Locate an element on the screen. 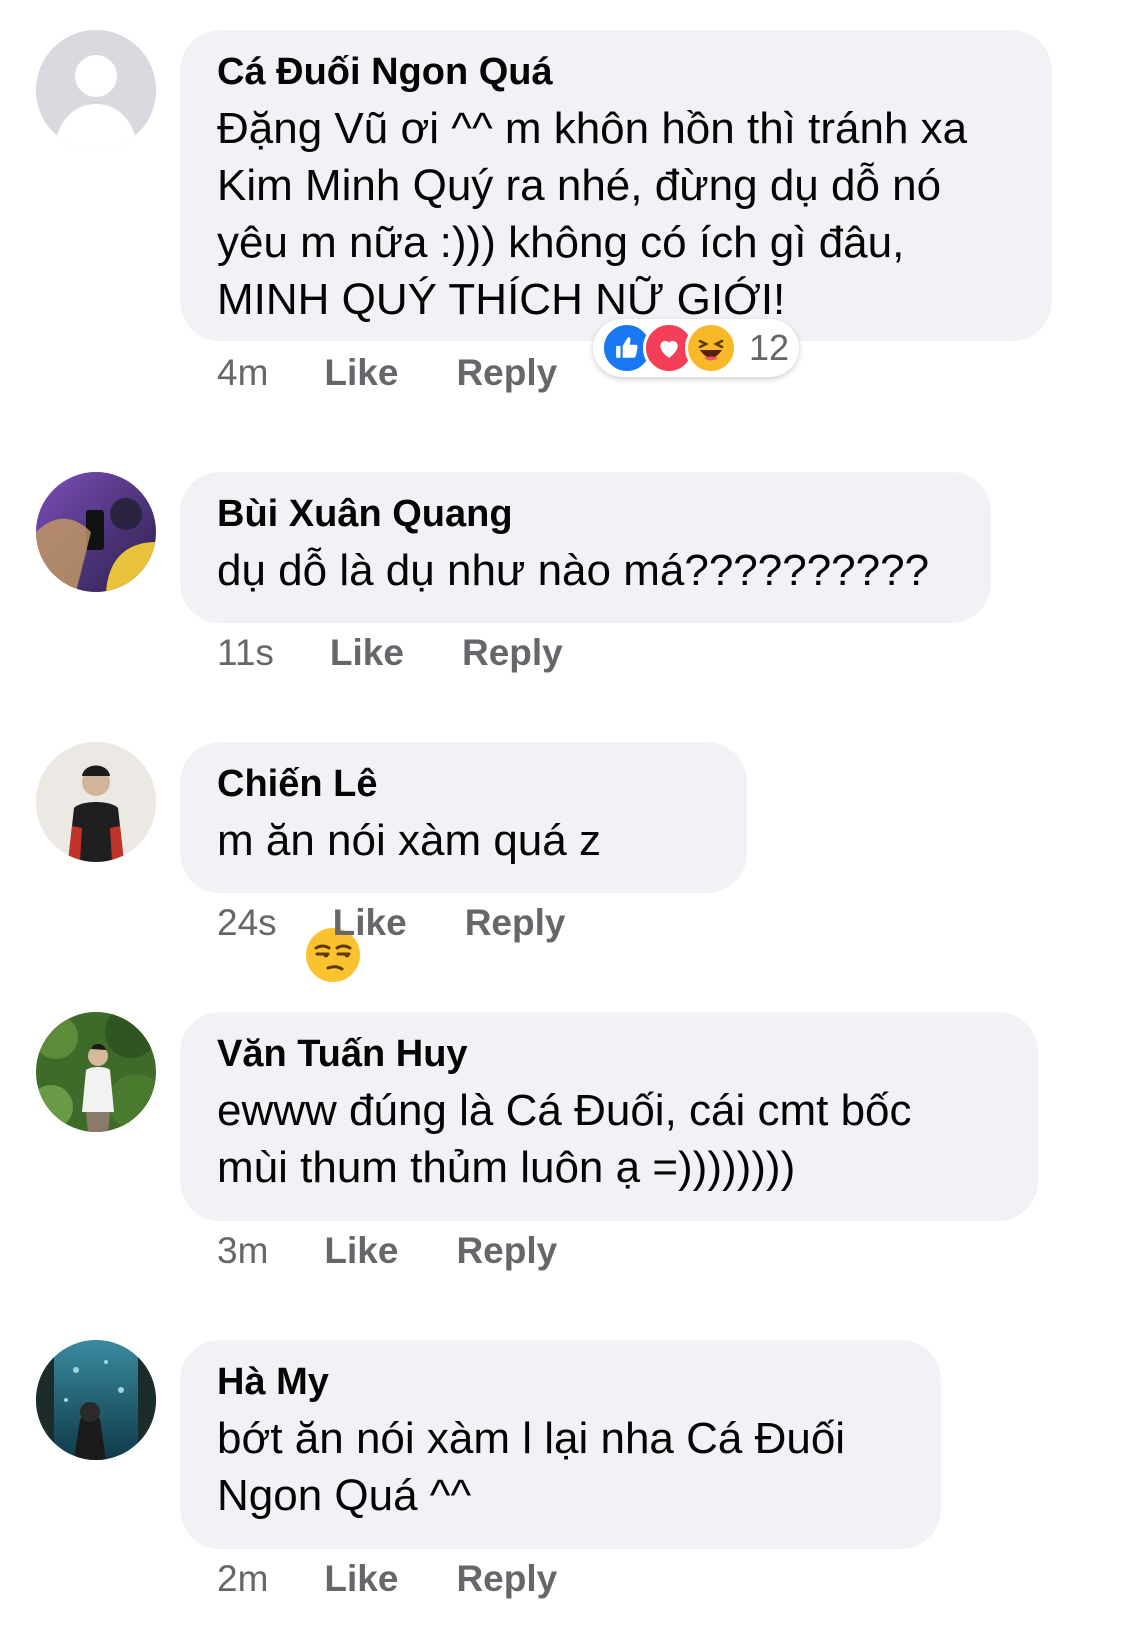 This screenshot has width=1125, height=1632. comment-time: 2m is located at coordinates (242, 1579).